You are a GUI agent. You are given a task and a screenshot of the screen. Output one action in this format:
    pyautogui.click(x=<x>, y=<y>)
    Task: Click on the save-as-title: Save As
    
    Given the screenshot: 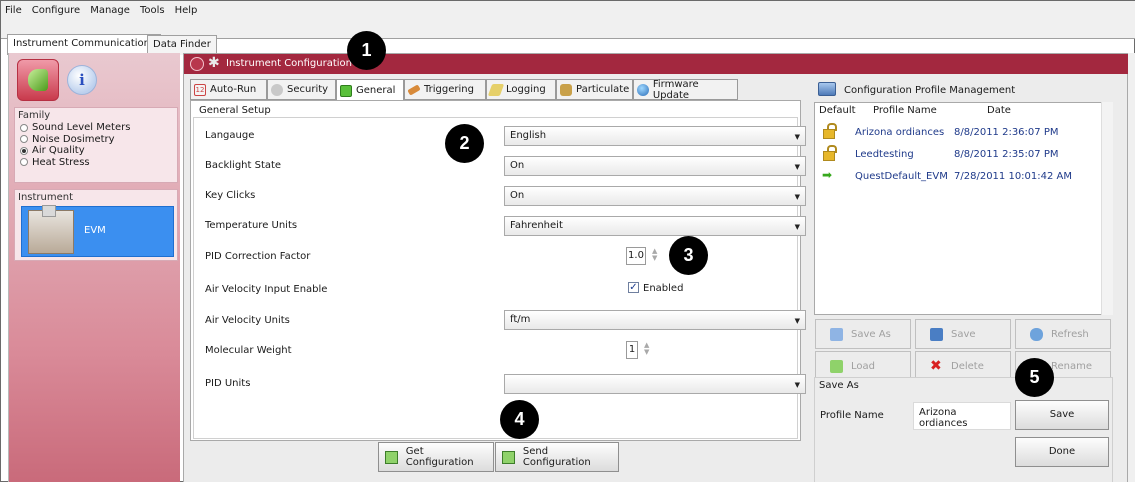 What is the action you would take?
    pyautogui.click(x=839, y=385)
    